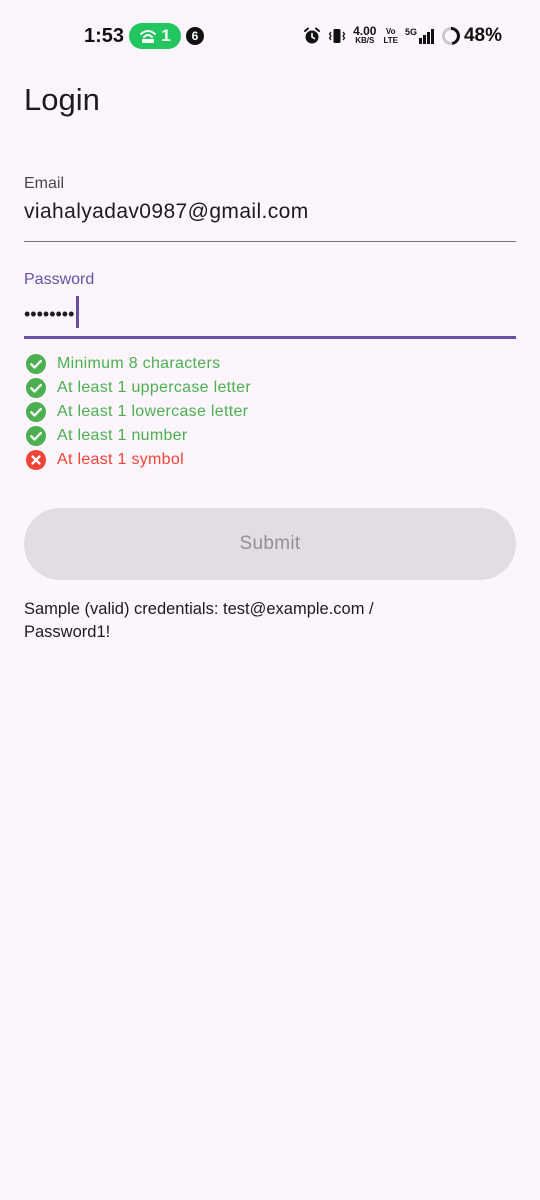  What do you see at coordinates (78, 312) in the screenshot?
I see `text-cursor` at bounding box center [78, 312].